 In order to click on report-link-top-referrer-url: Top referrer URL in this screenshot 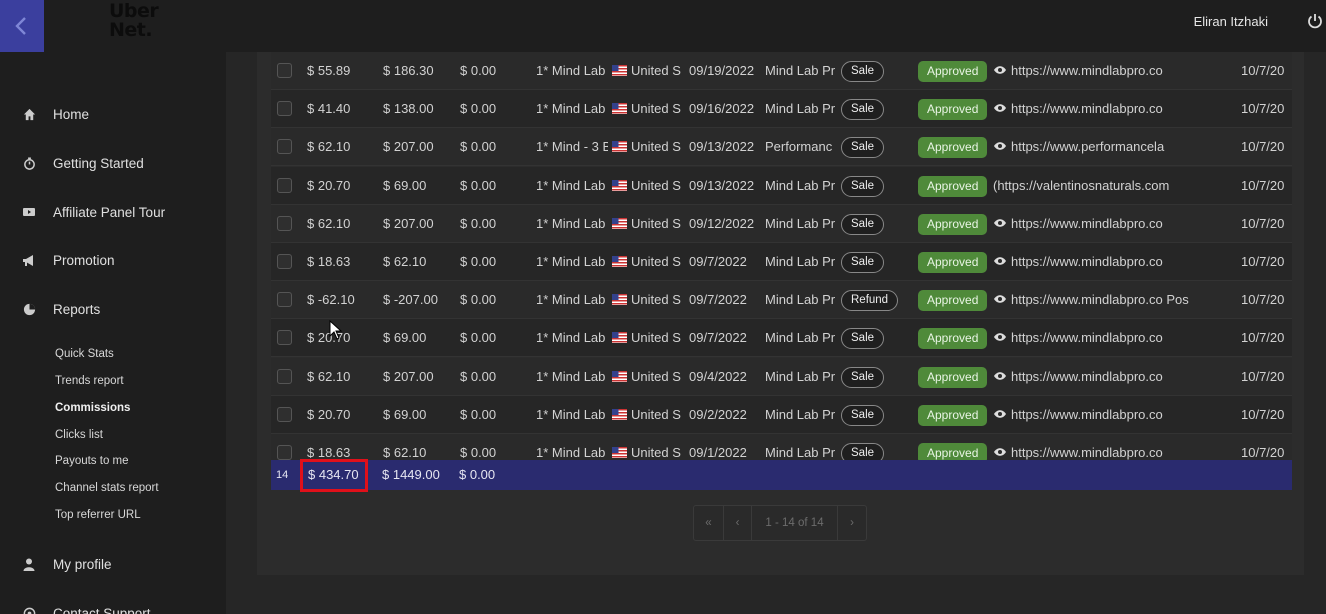, I will do `click(98, 515)`.